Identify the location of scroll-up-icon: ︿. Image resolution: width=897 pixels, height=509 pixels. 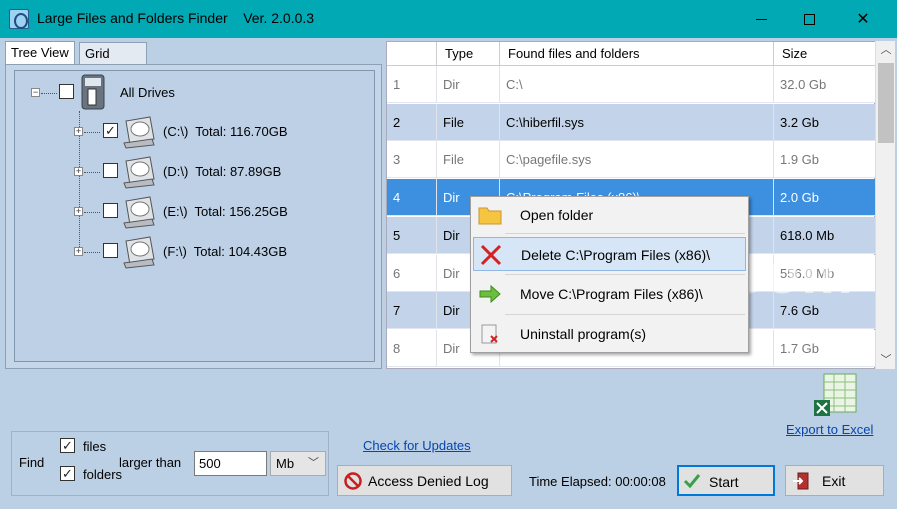
(886, 50).